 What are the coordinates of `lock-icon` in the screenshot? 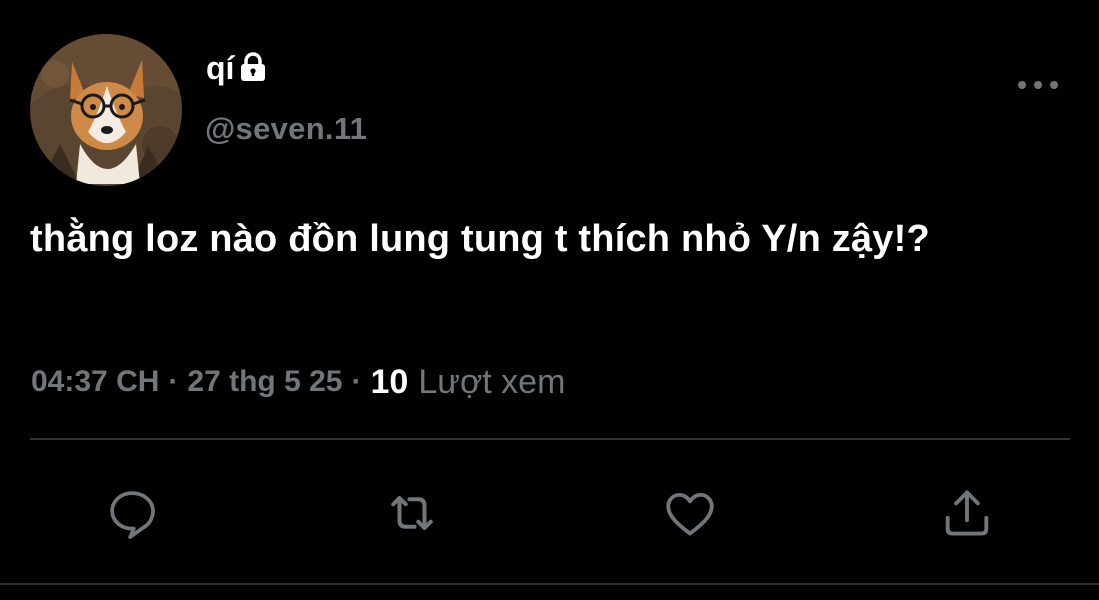 It's located at (253, 69).